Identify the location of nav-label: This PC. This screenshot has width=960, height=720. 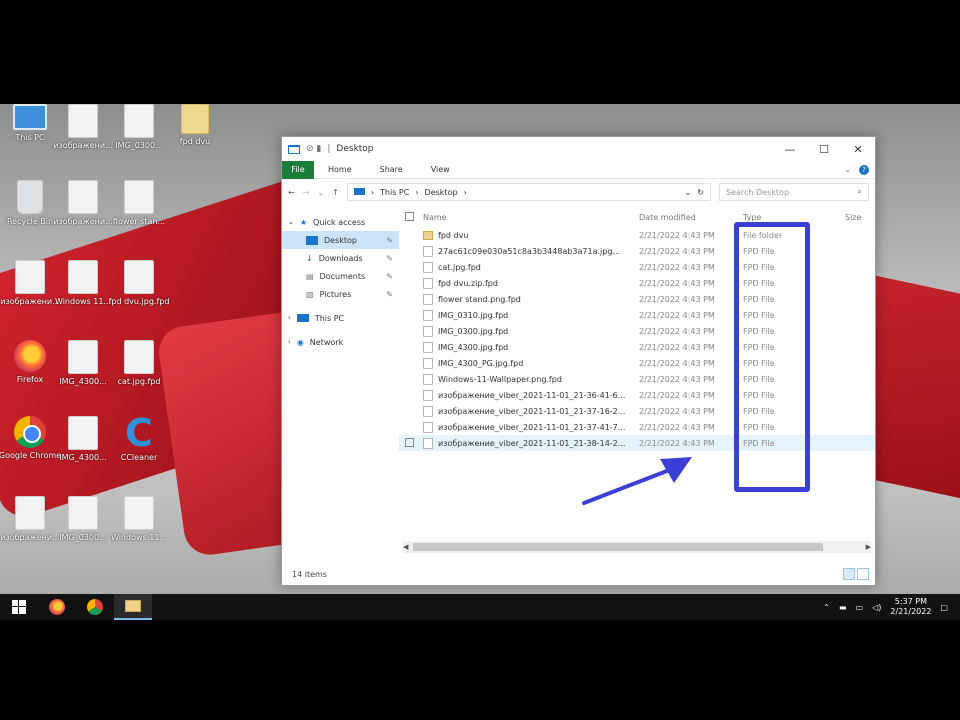
(329, 318).